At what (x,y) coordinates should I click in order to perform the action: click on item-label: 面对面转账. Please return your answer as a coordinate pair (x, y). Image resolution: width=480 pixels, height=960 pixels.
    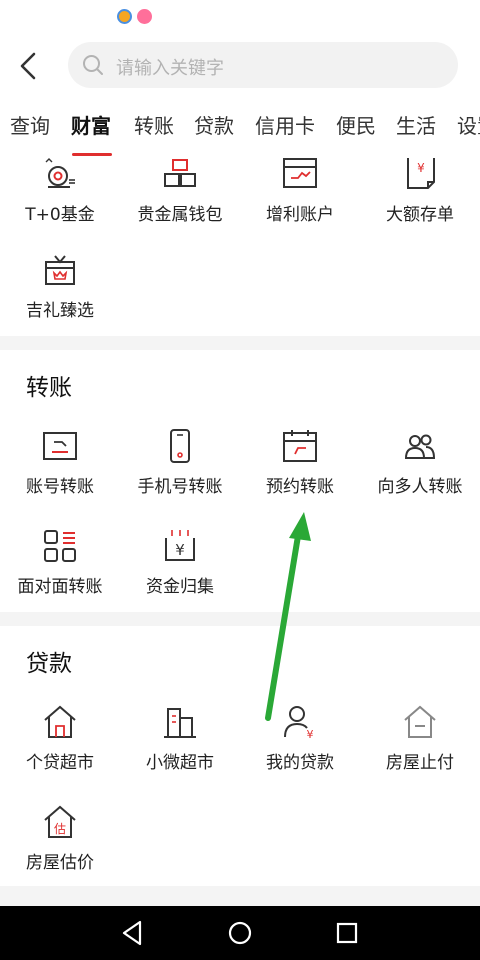
    Looking at the image, I should click on (60, 587).